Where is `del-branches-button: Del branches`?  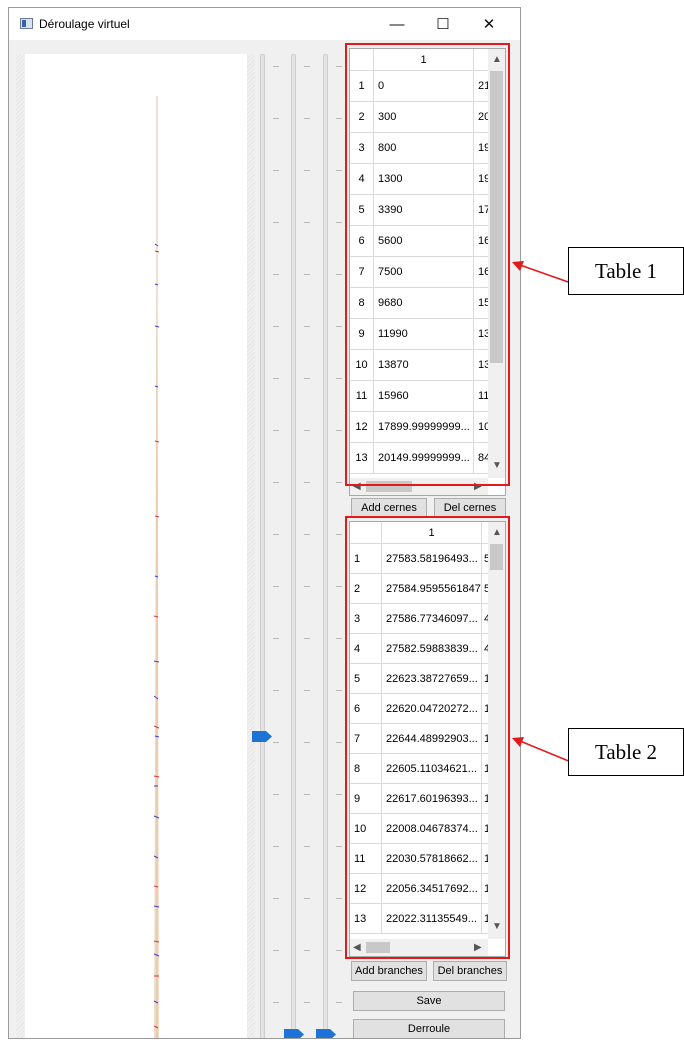 del-branches-button: Del branches is located at coordinates (470, 971).